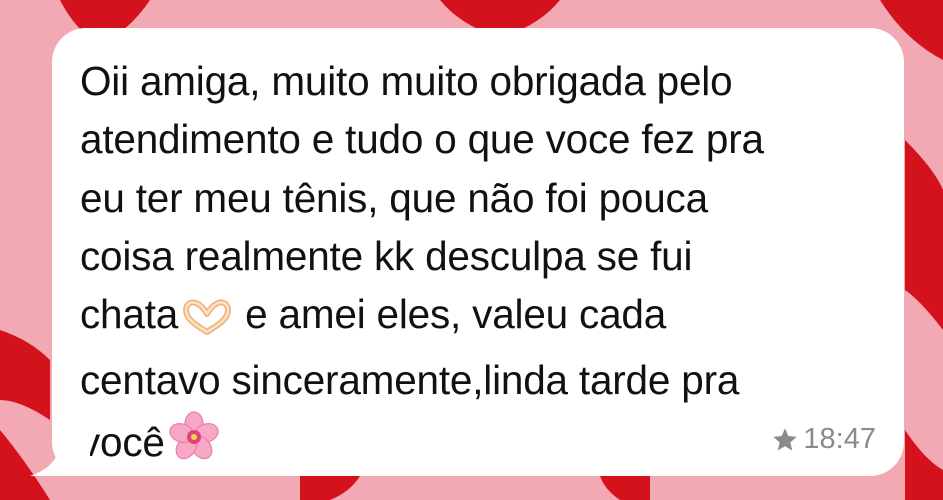  I want to click on heart-hands-icon, so click(207, 322).